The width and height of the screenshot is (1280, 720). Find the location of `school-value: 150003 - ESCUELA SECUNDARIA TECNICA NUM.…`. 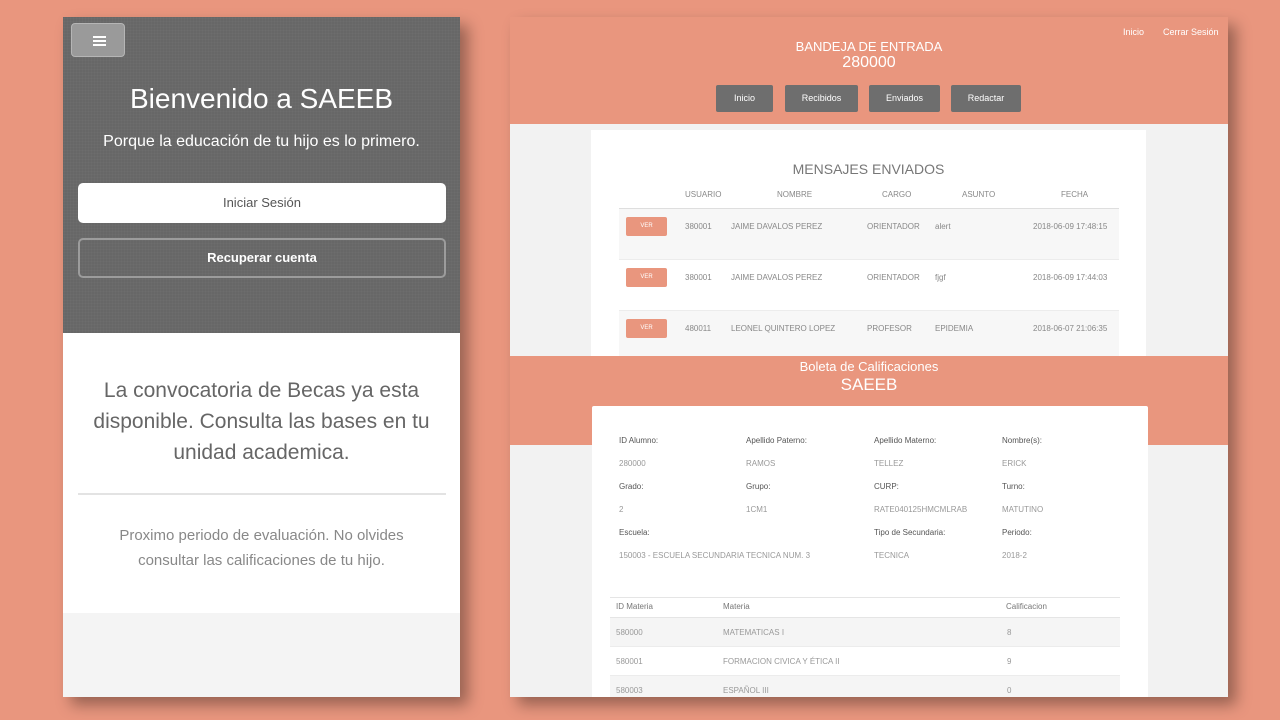

school-value: 150003 - ESCUELA SECUNDARIA TECNICA NUM.… is located at coordinates (715, 555).